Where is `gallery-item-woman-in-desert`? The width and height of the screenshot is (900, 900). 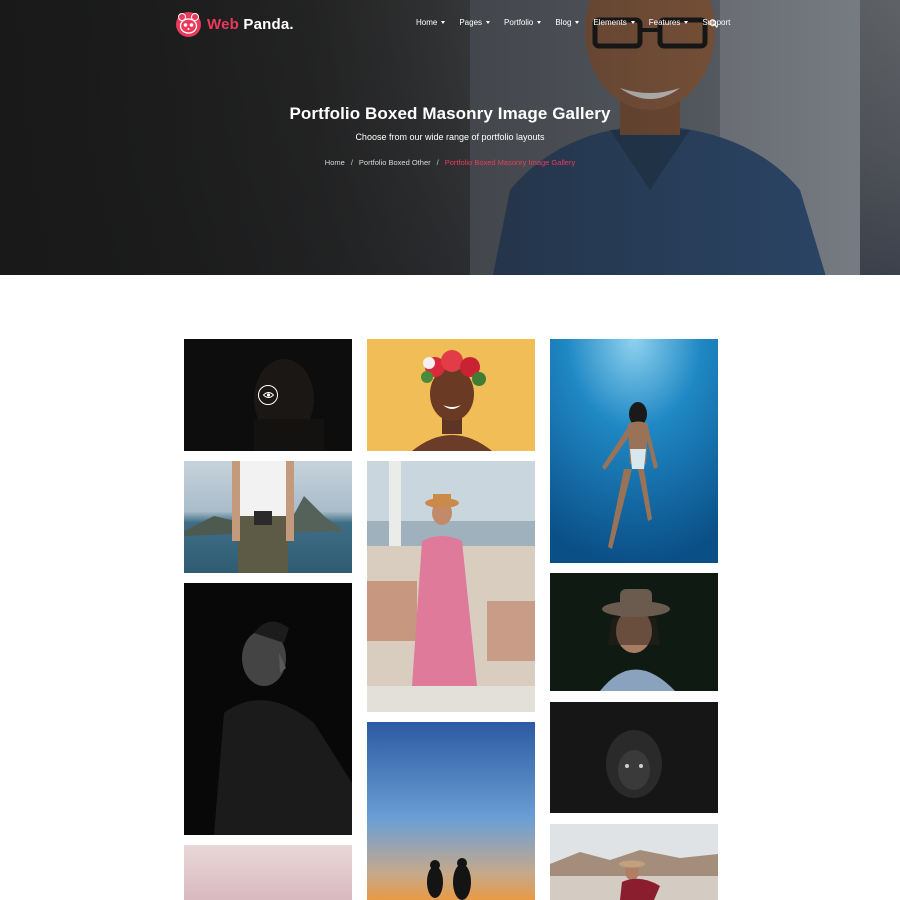 gallery-item-woman-in-desert is located at coordinates (634, 862).